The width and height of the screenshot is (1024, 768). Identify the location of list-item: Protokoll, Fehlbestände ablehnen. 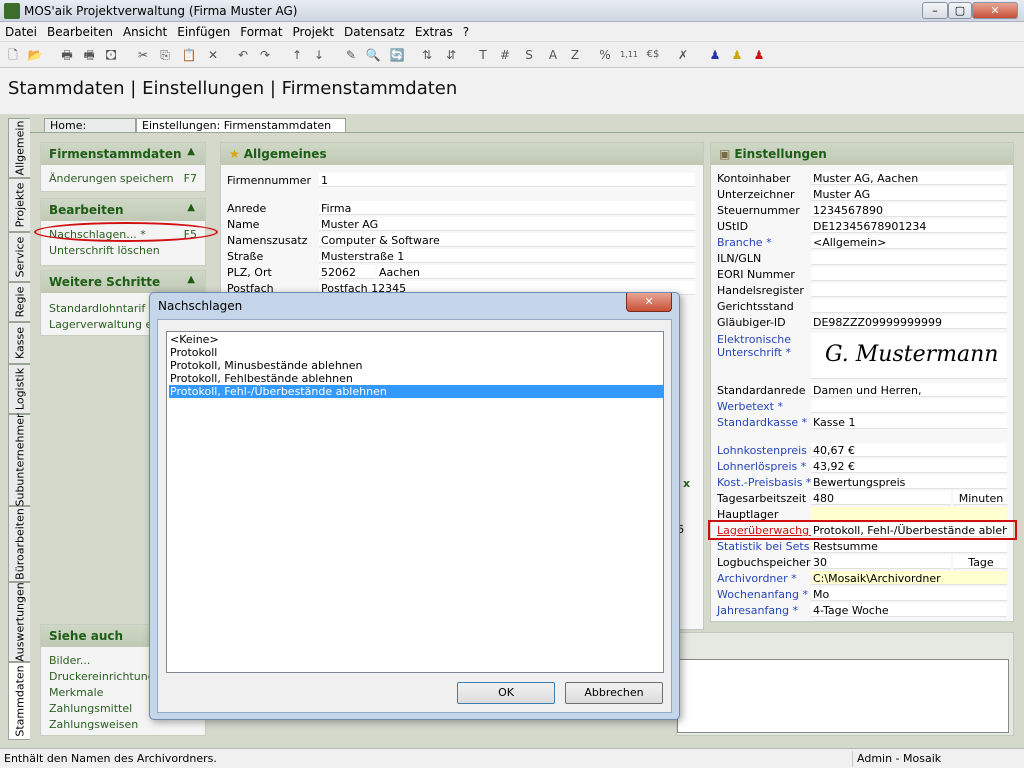
(416, 378).